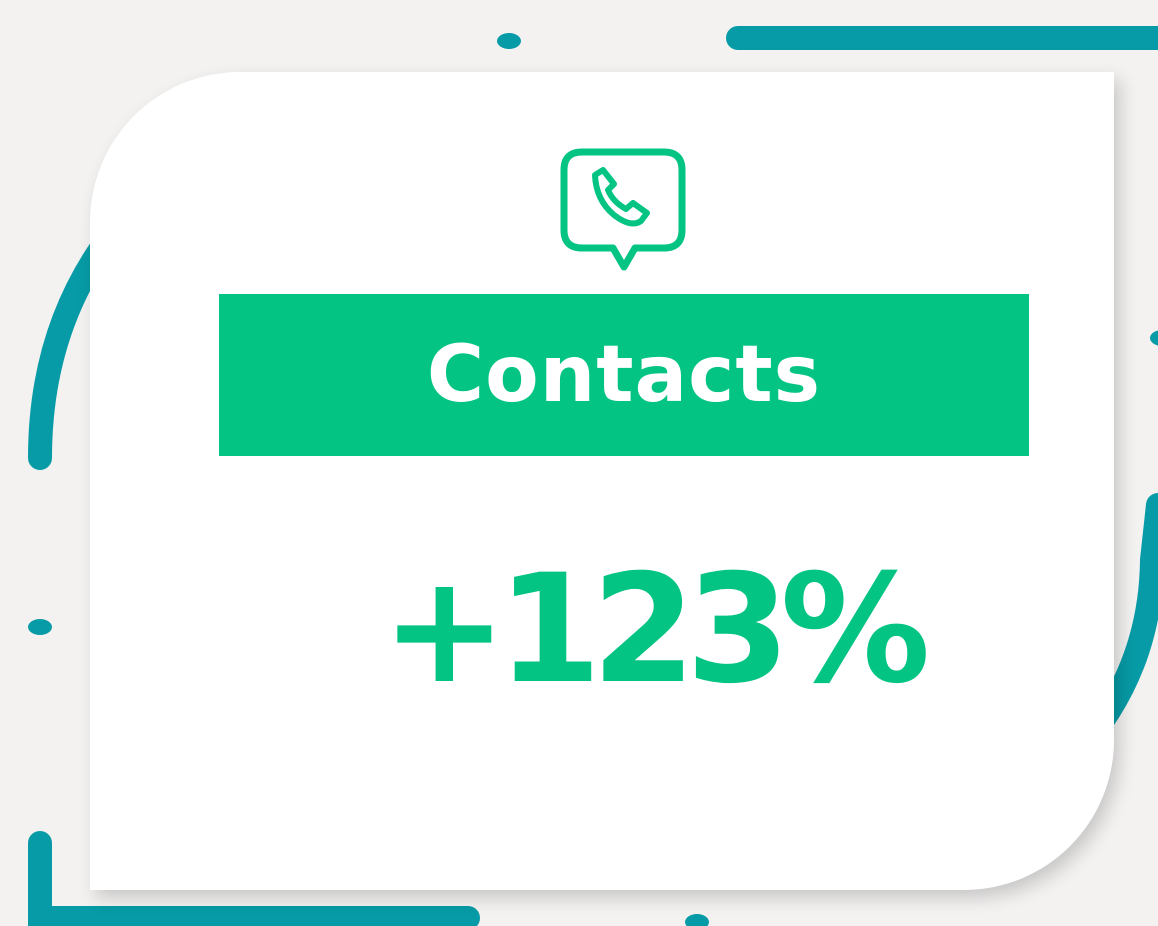  I want to click on dot-right, so click(1154, 338).